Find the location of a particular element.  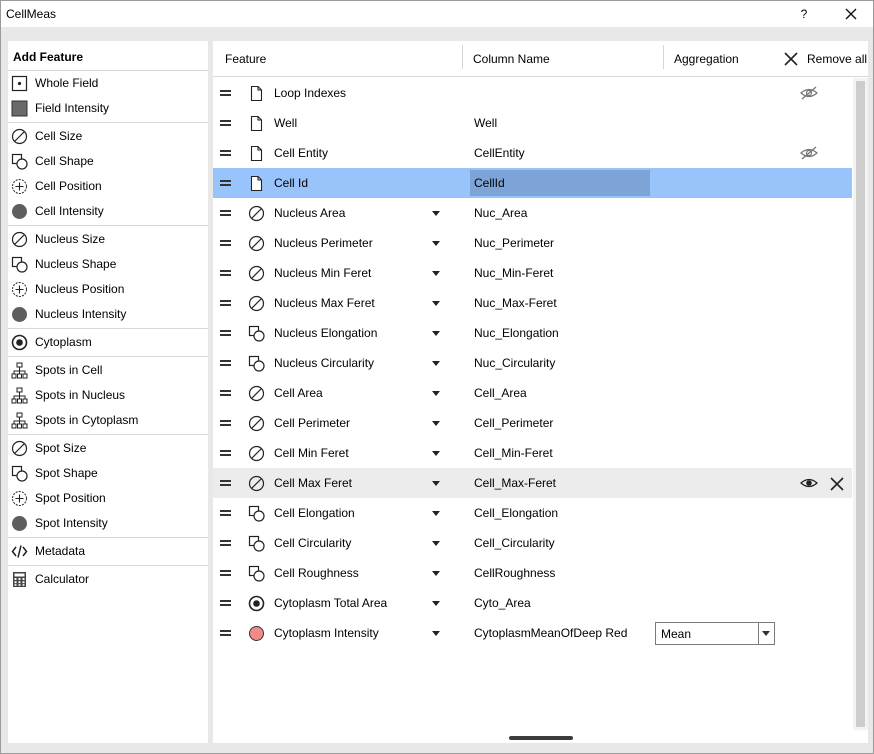

resize-handle is located at coordinates (541, 738).